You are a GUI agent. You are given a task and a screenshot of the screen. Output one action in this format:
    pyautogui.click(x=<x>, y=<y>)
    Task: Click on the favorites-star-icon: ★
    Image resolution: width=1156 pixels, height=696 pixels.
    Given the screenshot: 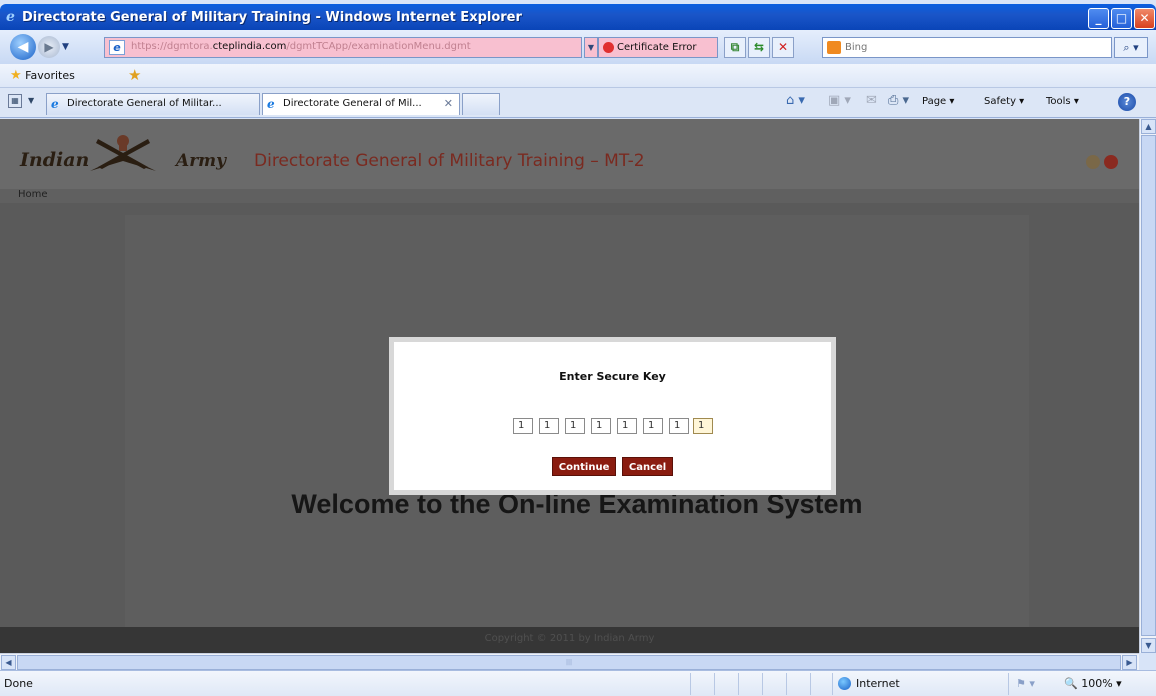 What is the action you would take?
    pyautogui.click(x=16, y=75)
    